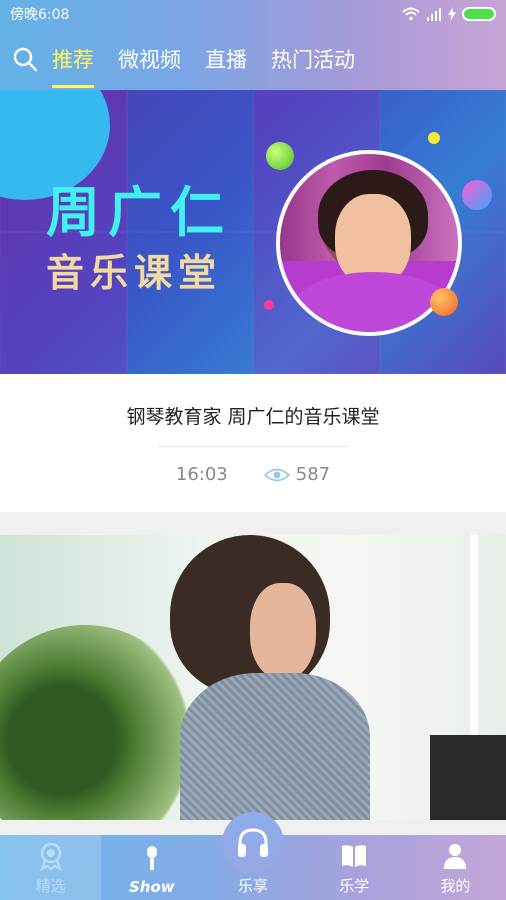  I want to click on tab-label-featured: 精选, so click(50, 886).